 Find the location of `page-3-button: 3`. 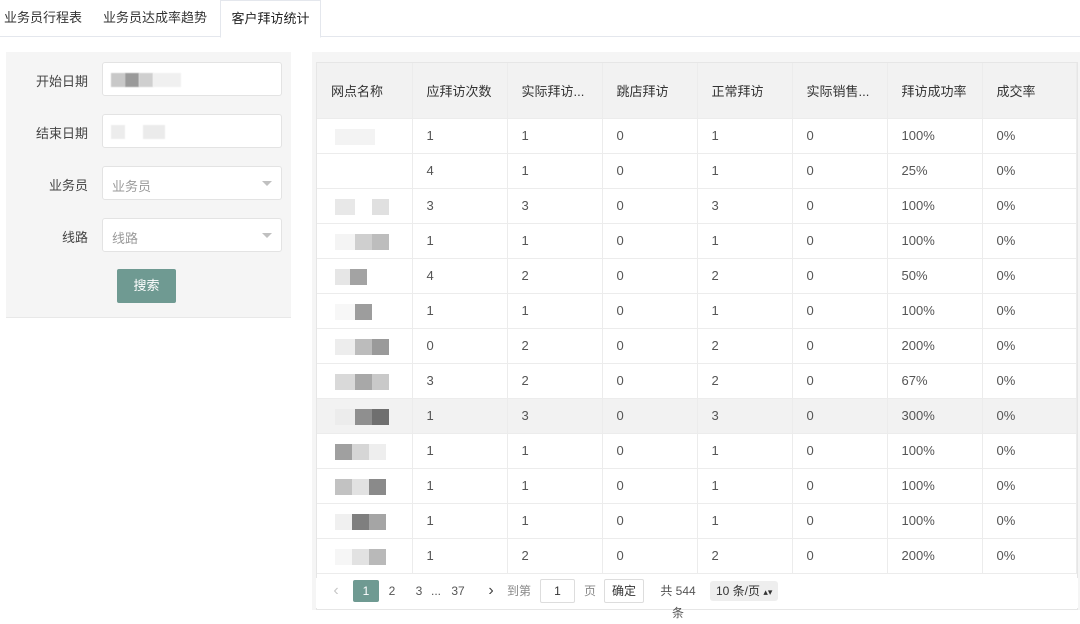

page-3-button: 3 is located at coordinates (419, 591).